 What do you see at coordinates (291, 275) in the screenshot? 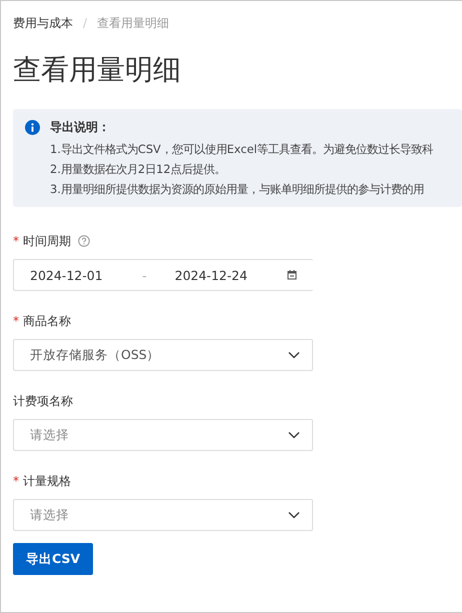
I see `calendar-icon` at bounding box center [291, 275].